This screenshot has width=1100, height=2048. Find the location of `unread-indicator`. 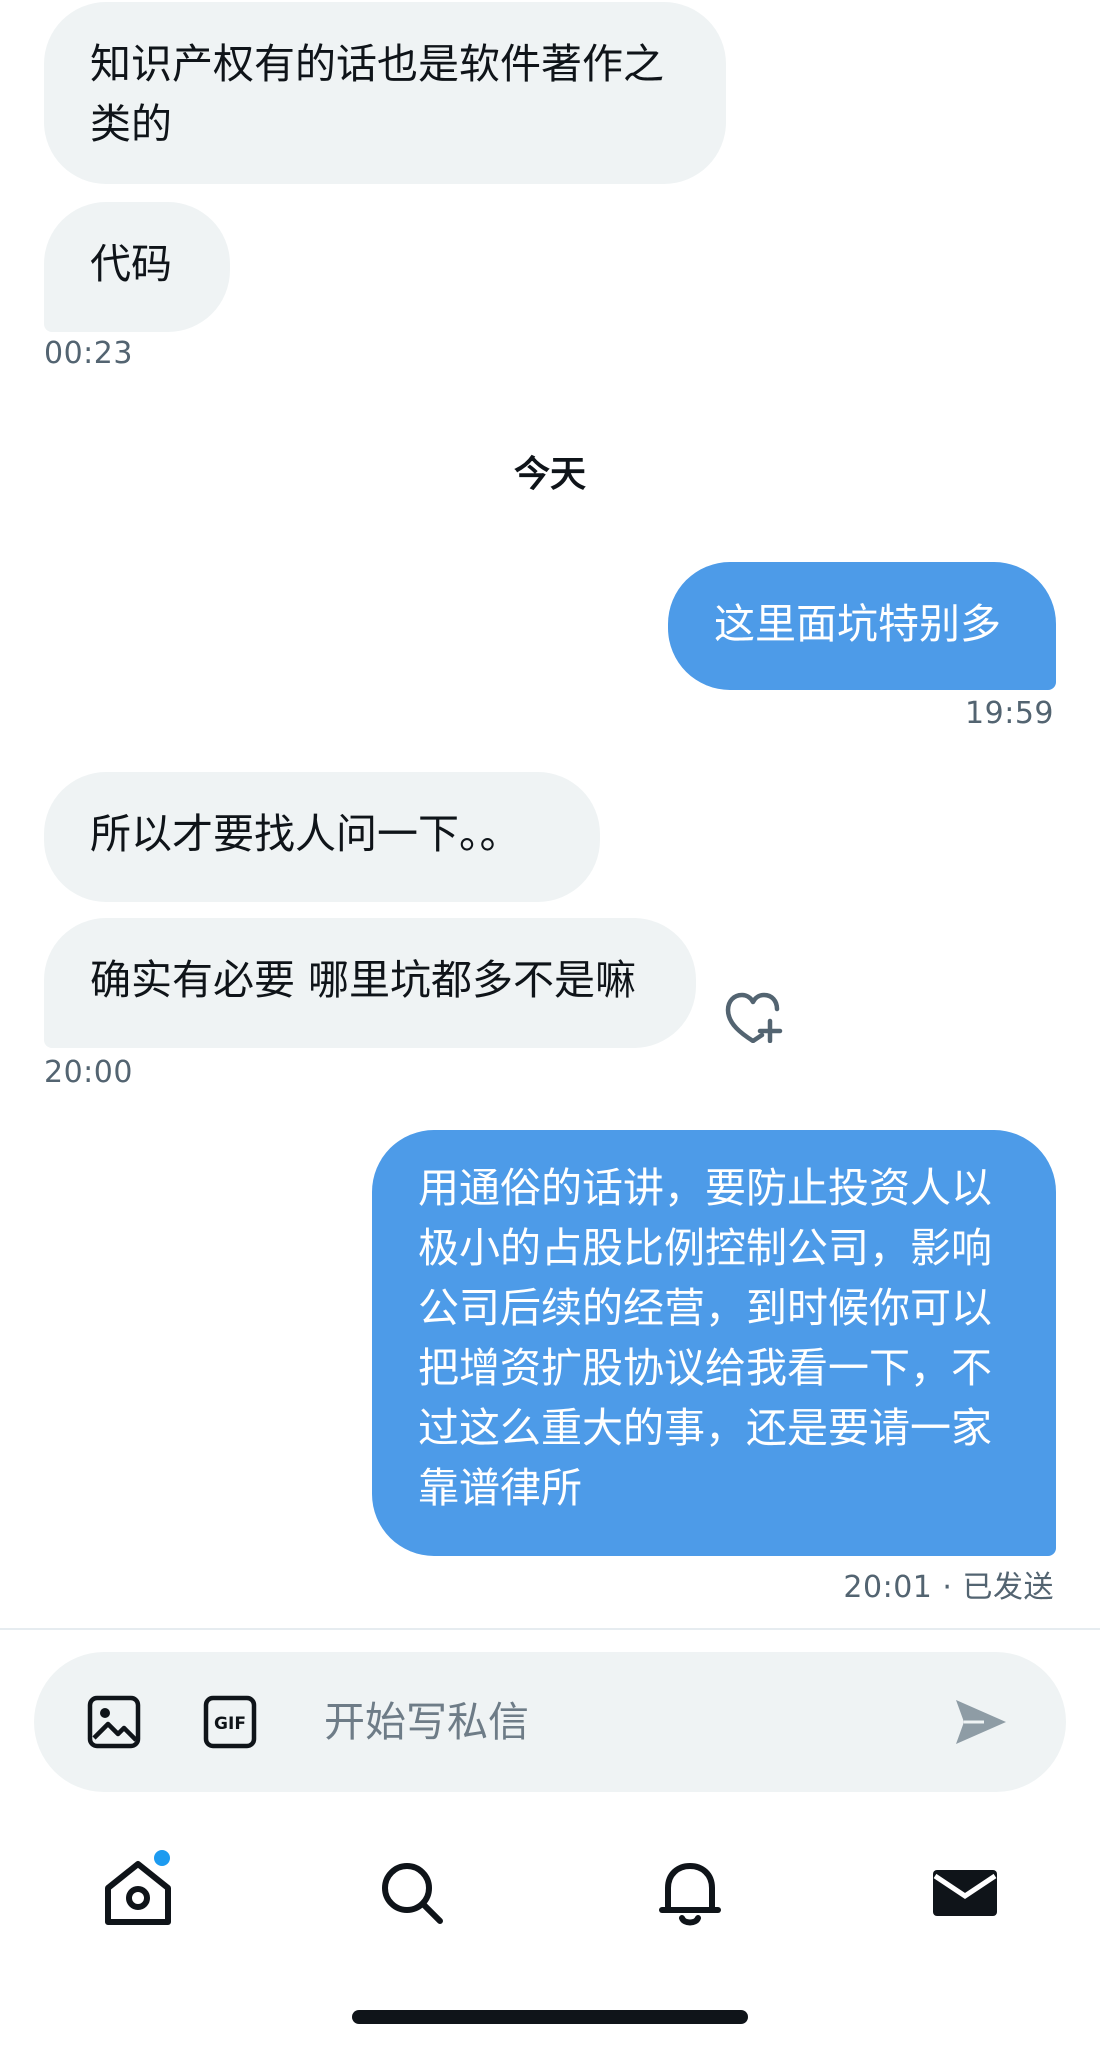

unread-indicator is located at coordinates (162, 1858).